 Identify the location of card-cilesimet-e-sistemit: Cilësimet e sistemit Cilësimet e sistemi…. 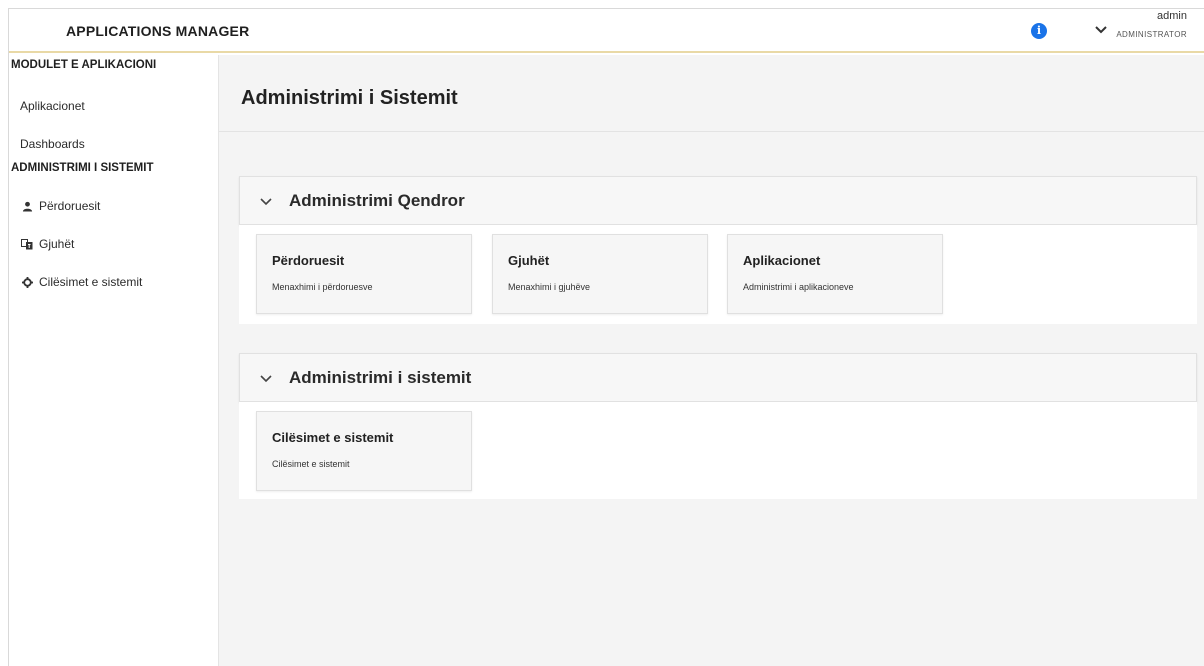
(364, 451).